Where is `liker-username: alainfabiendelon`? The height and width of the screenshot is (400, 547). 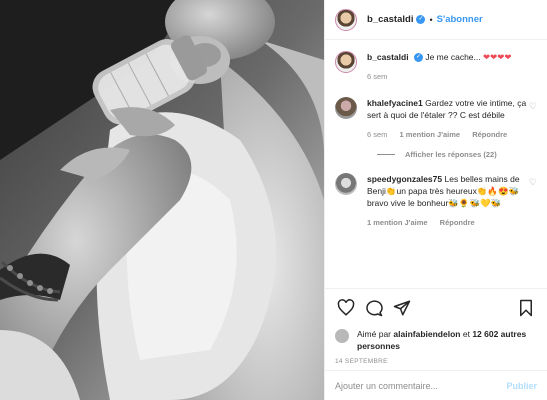 liker-username: alainfabiendelon is located at coordinates (426, 334).